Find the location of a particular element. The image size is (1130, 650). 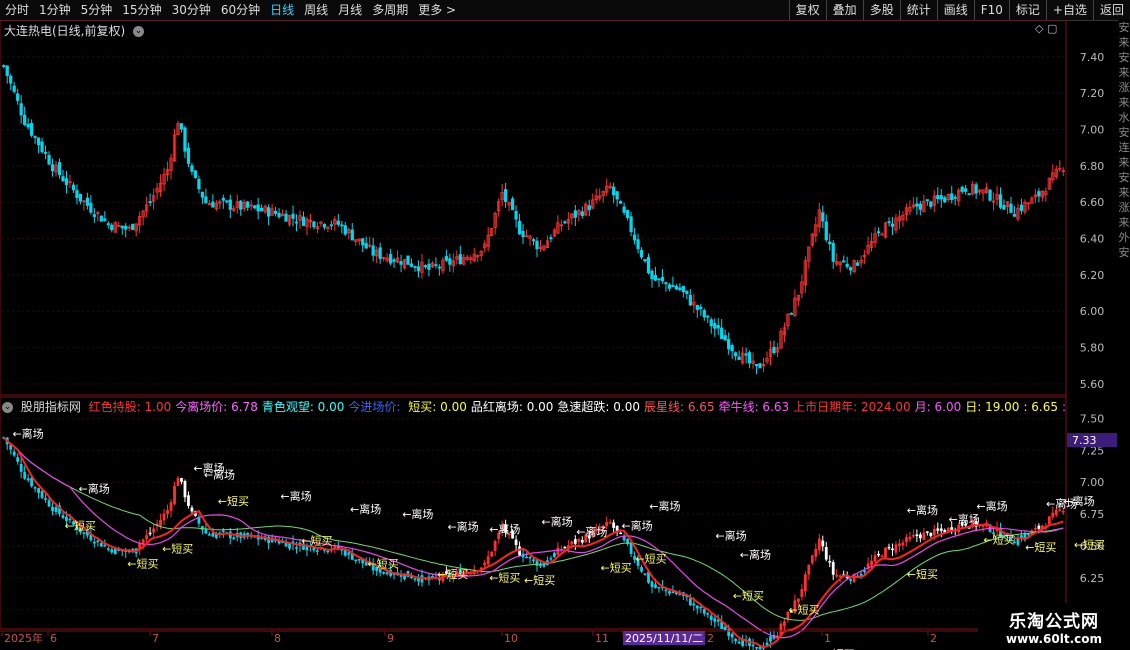

period-tab-2: 5分钟 is located at coordinates (97, 10).